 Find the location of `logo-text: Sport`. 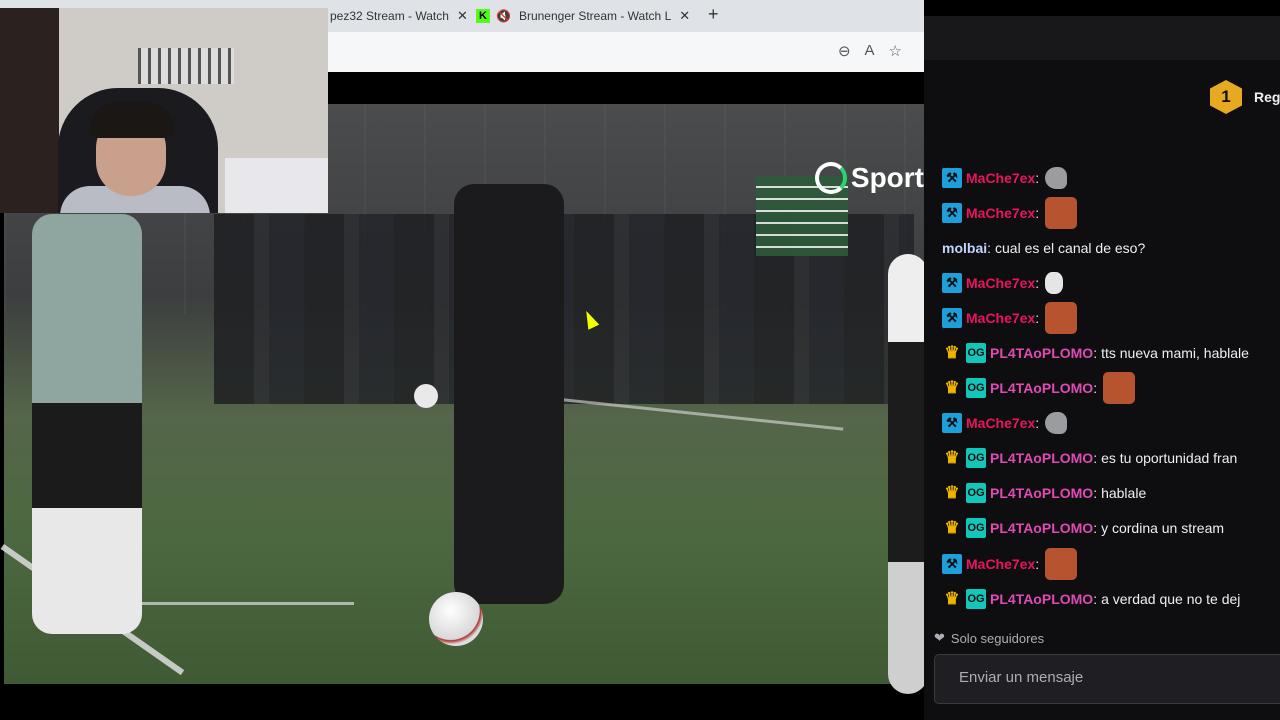

logo-text: Sport is located at coordinates (887, 177).